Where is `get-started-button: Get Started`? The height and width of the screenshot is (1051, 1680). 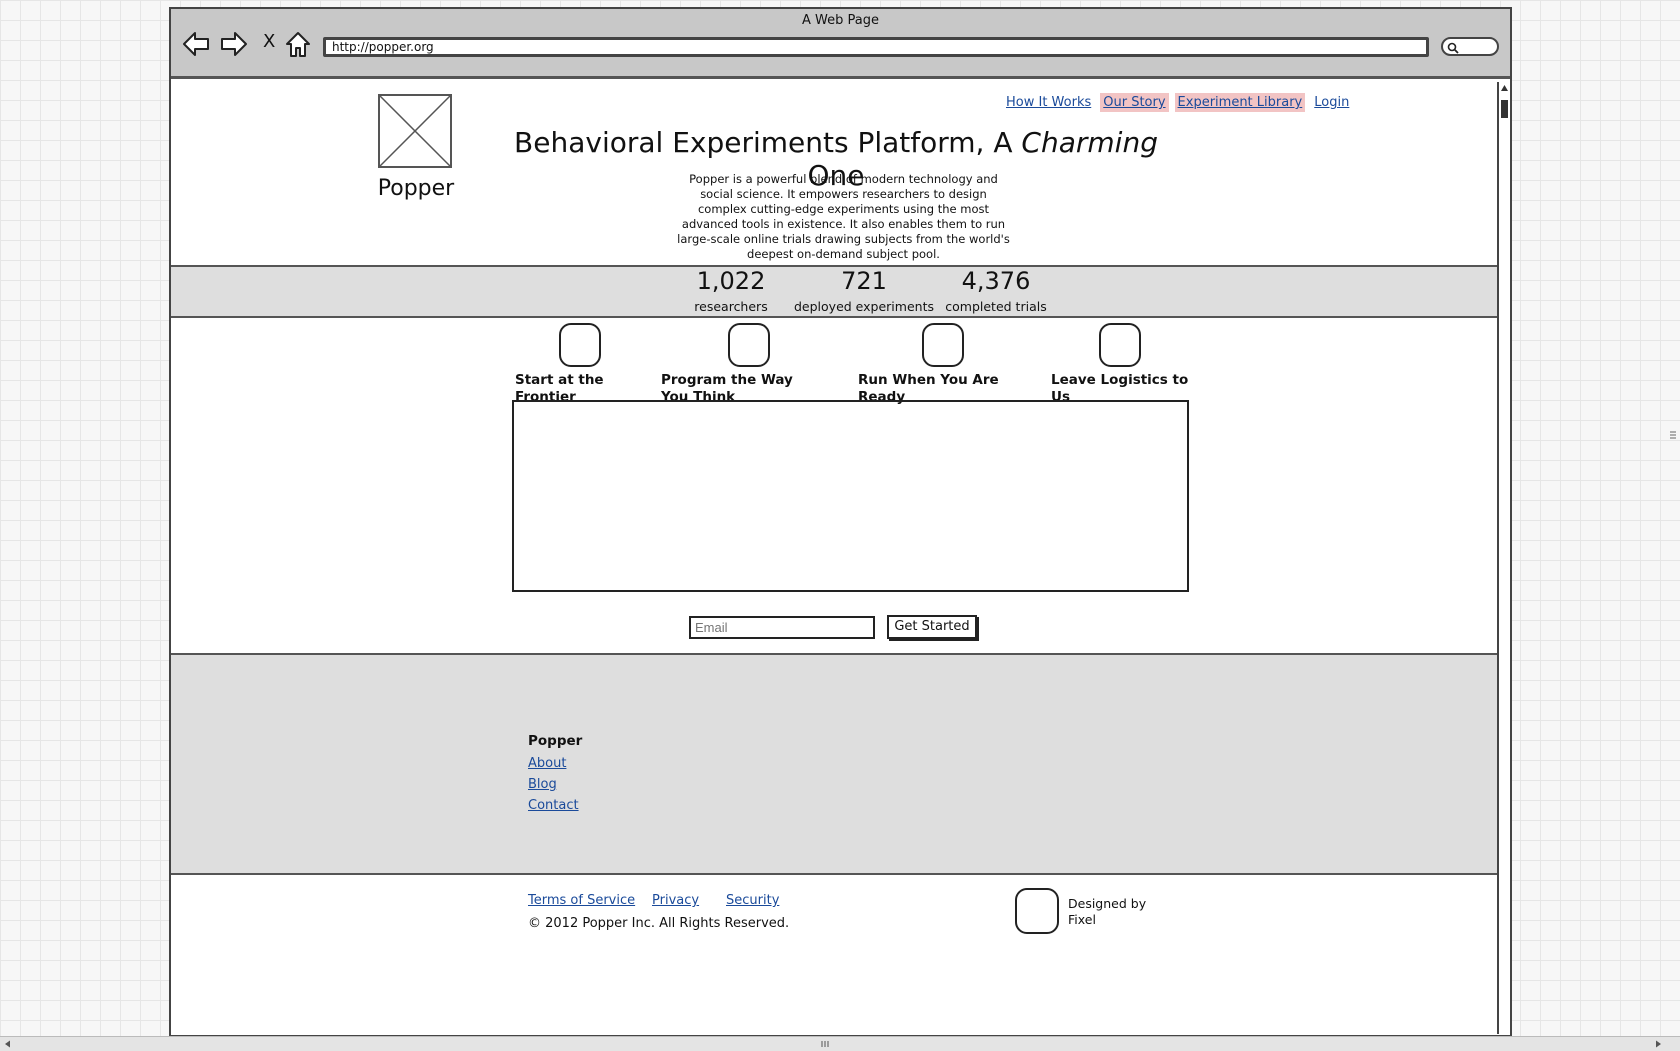 get-started-button: Get Started is located at coordinates (932, 627).